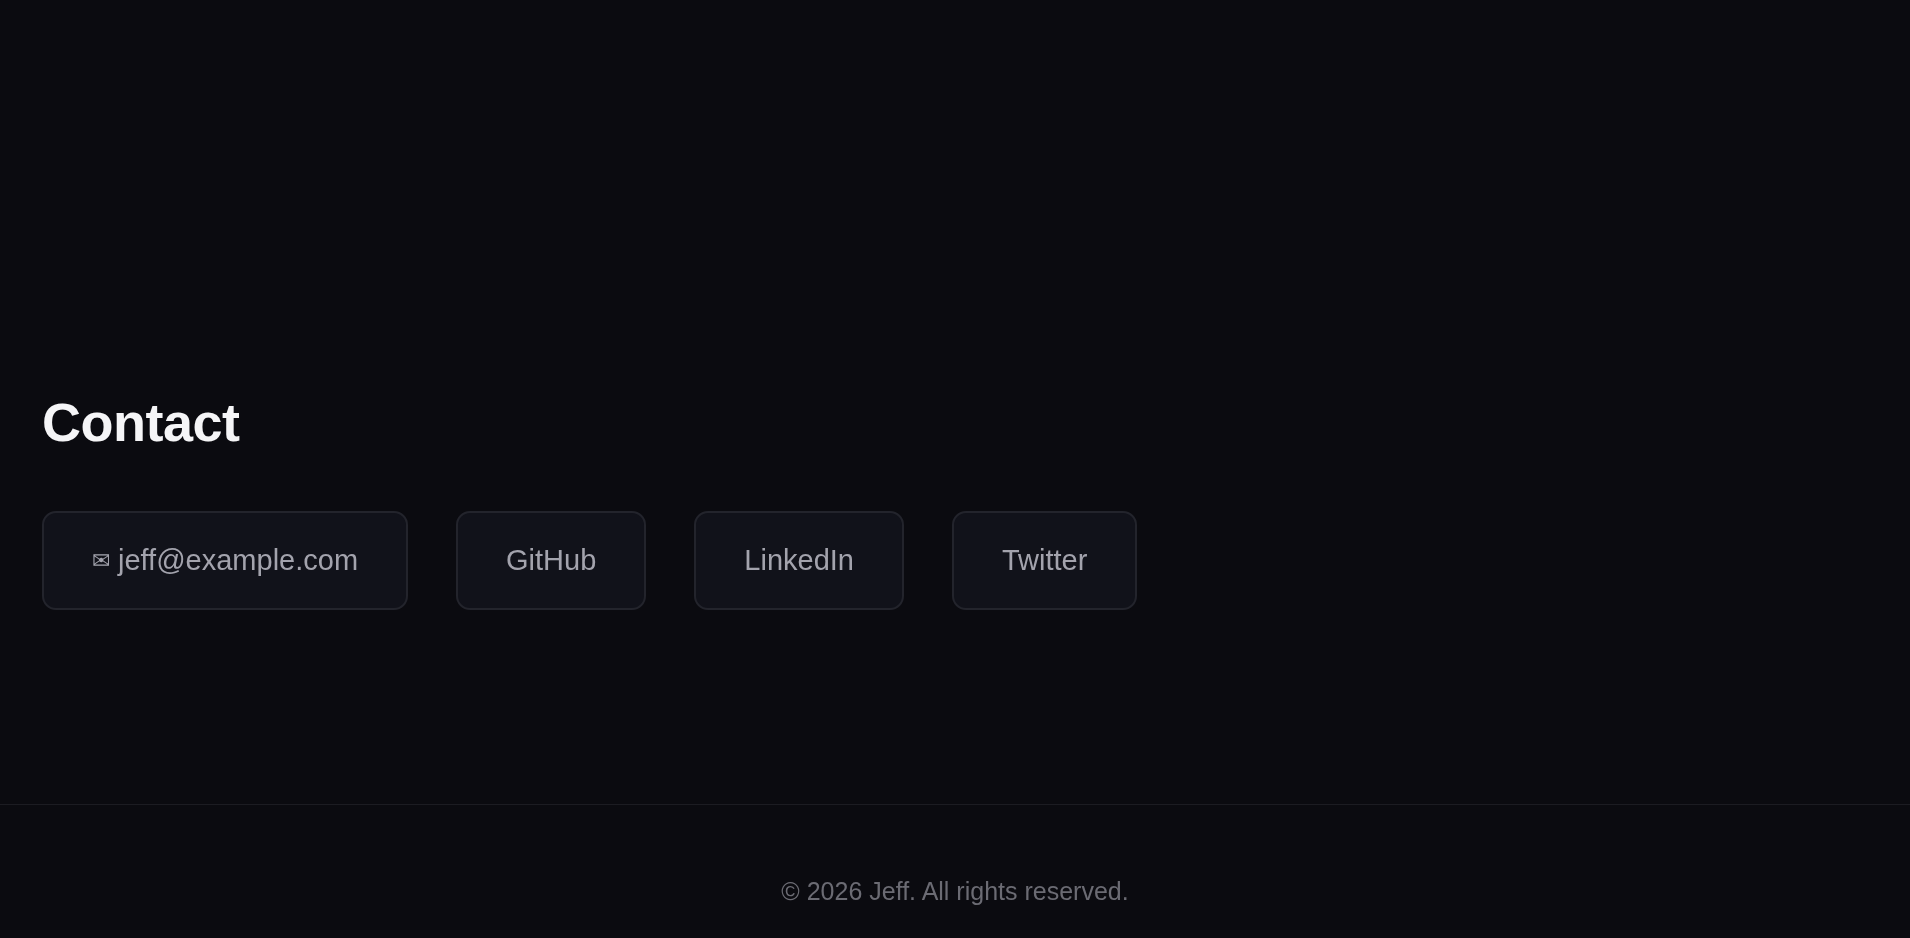  I want to click on copyright-text: © 2026 Jeff. All rights reserved., so click(955, 891).